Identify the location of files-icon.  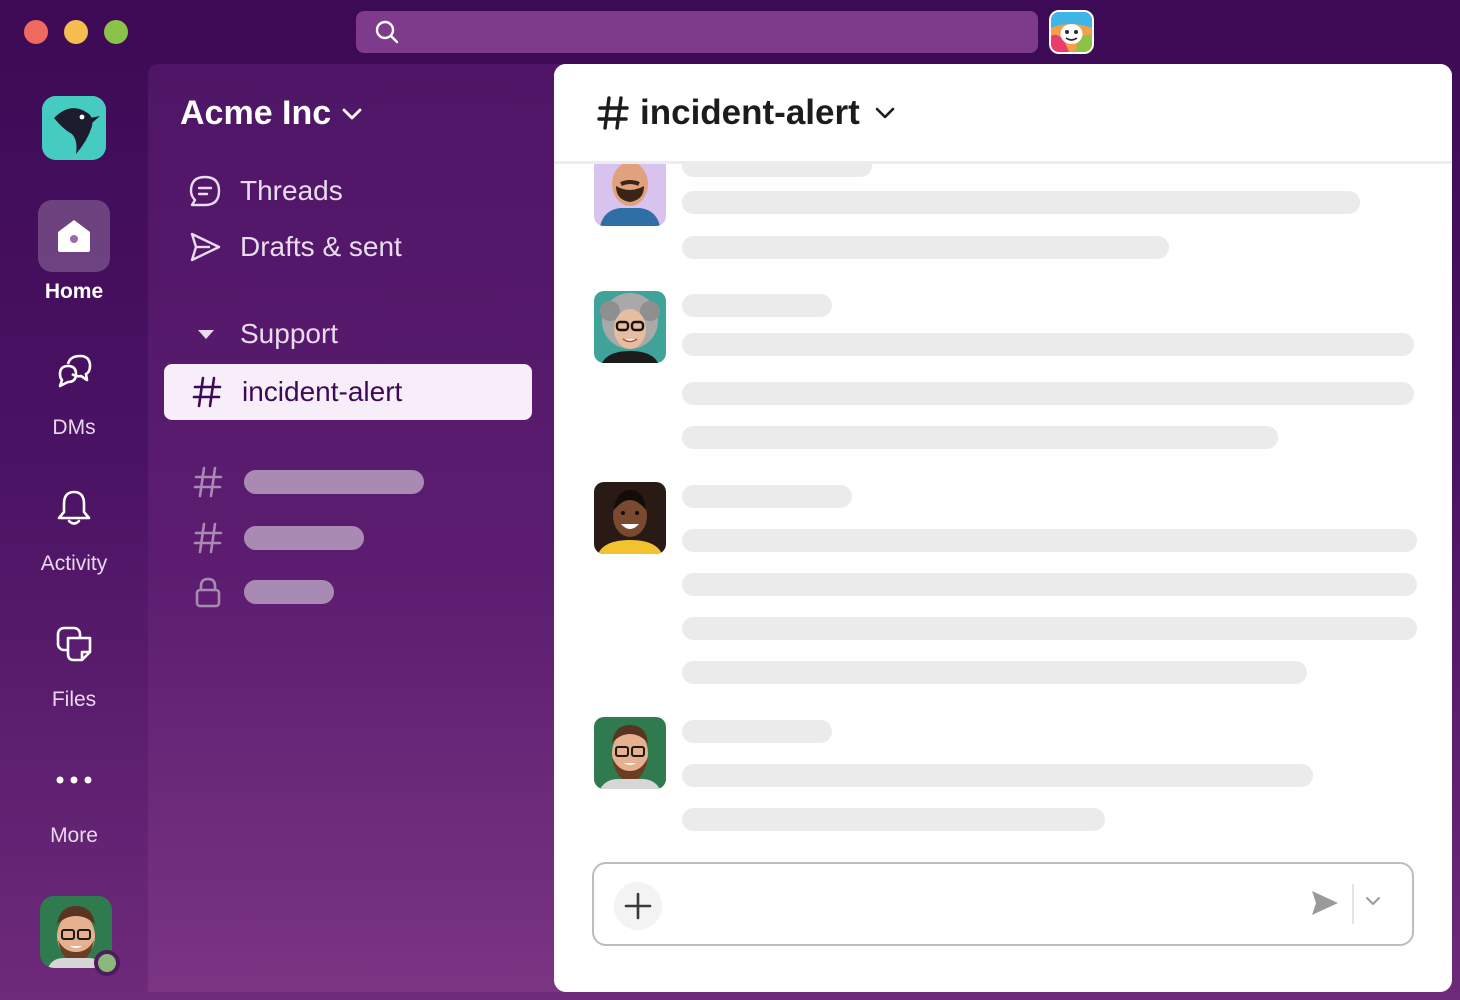
(74, 644).